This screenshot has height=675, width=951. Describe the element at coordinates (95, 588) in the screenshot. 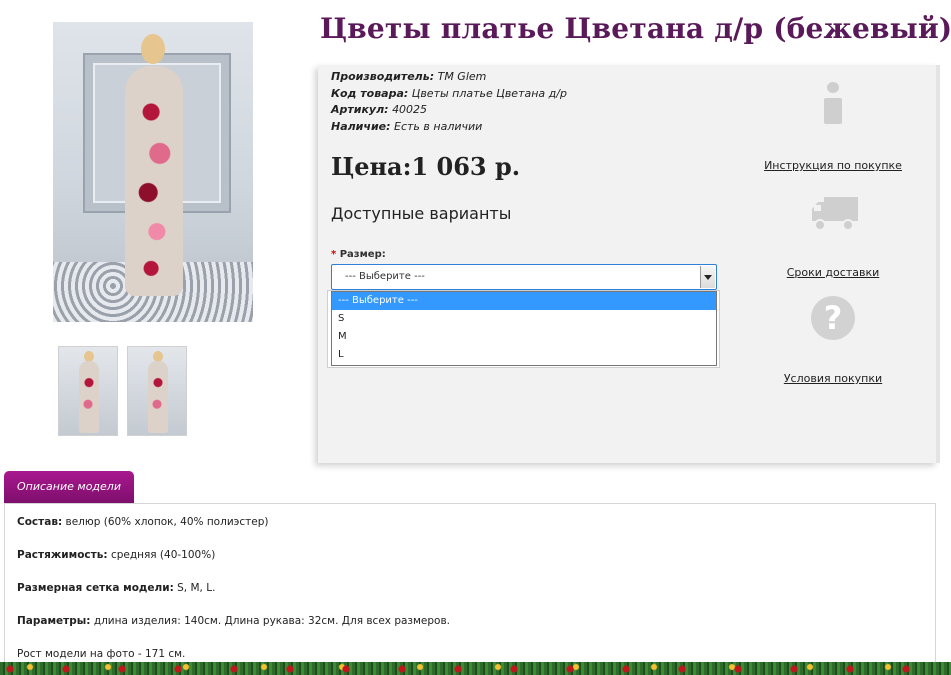

I see `sizes-label: Размерная сетка модели:` at that location.